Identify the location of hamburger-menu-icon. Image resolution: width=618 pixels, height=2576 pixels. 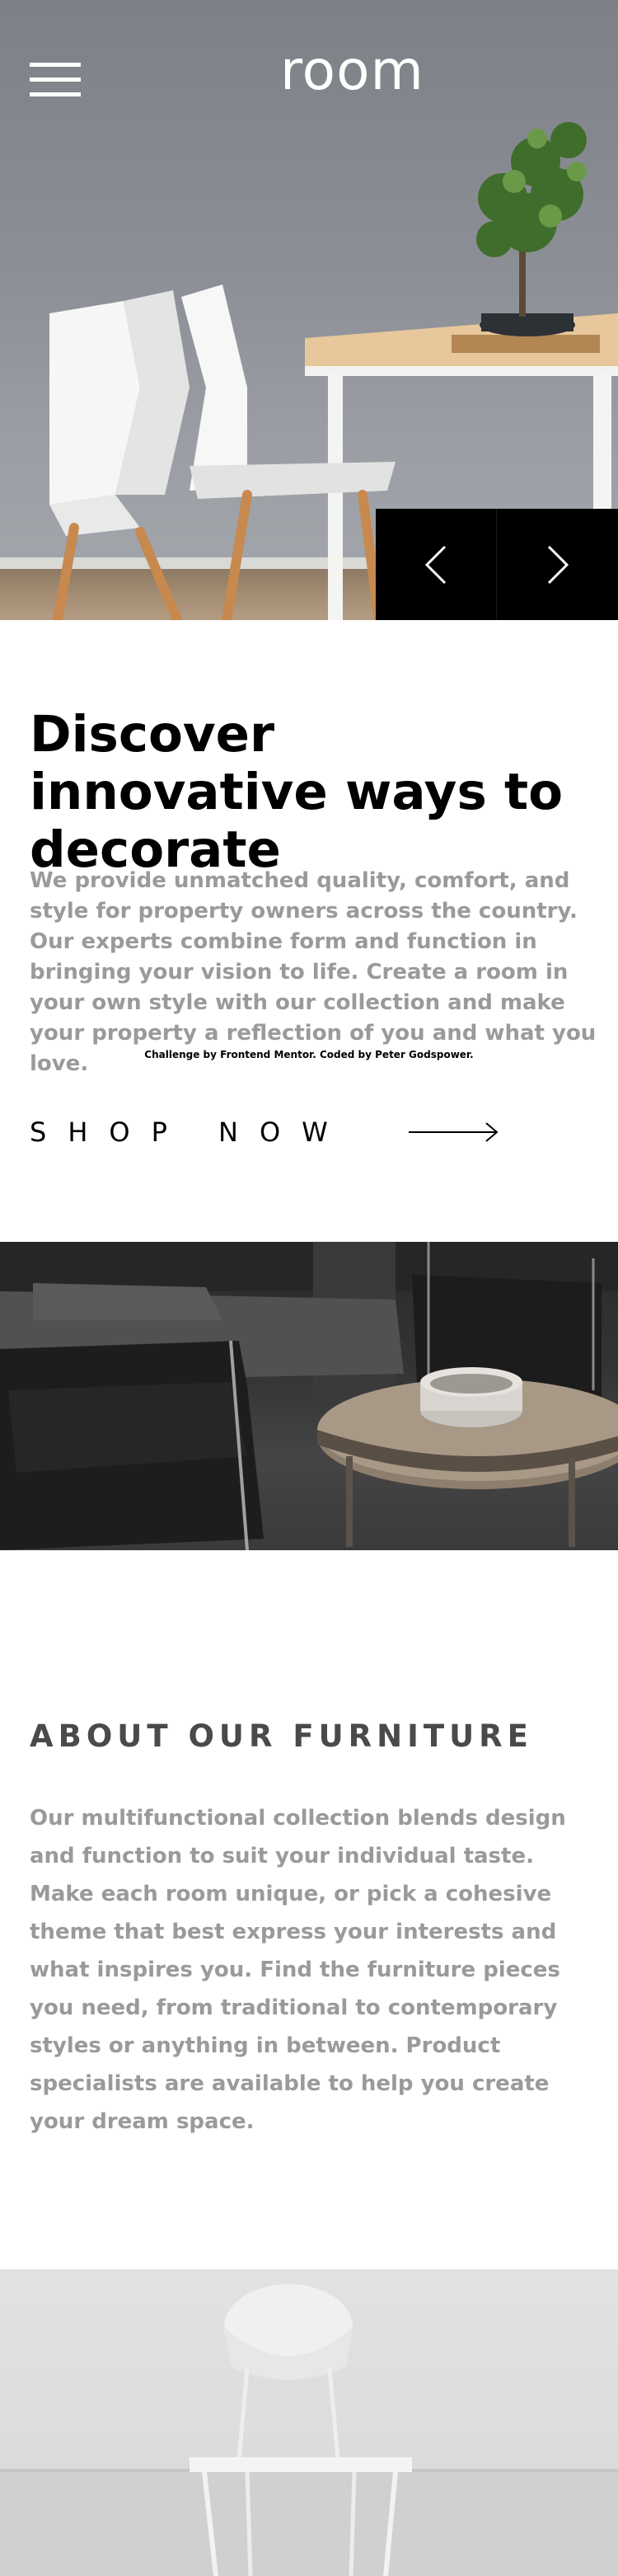
(55, 80).